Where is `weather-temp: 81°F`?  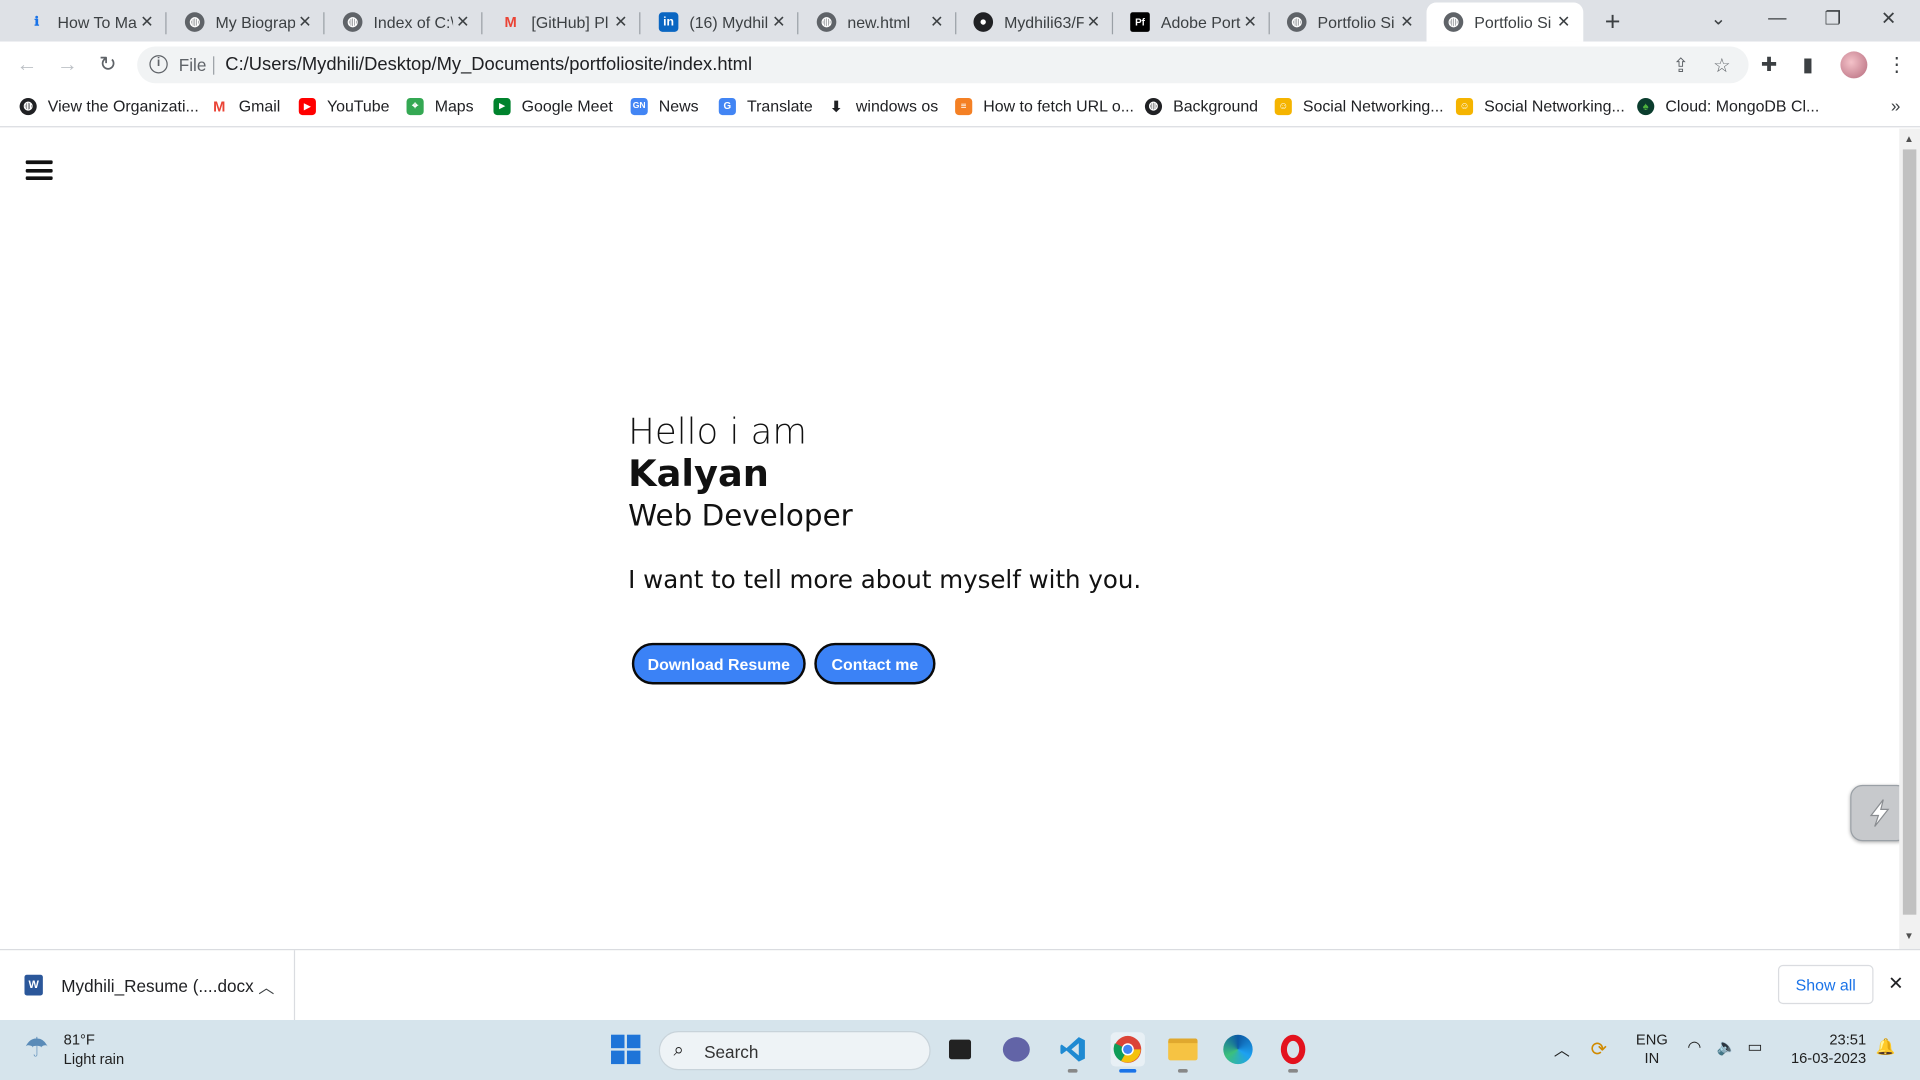
weather-temp: 81°F is located at coordinates (79, 1039).